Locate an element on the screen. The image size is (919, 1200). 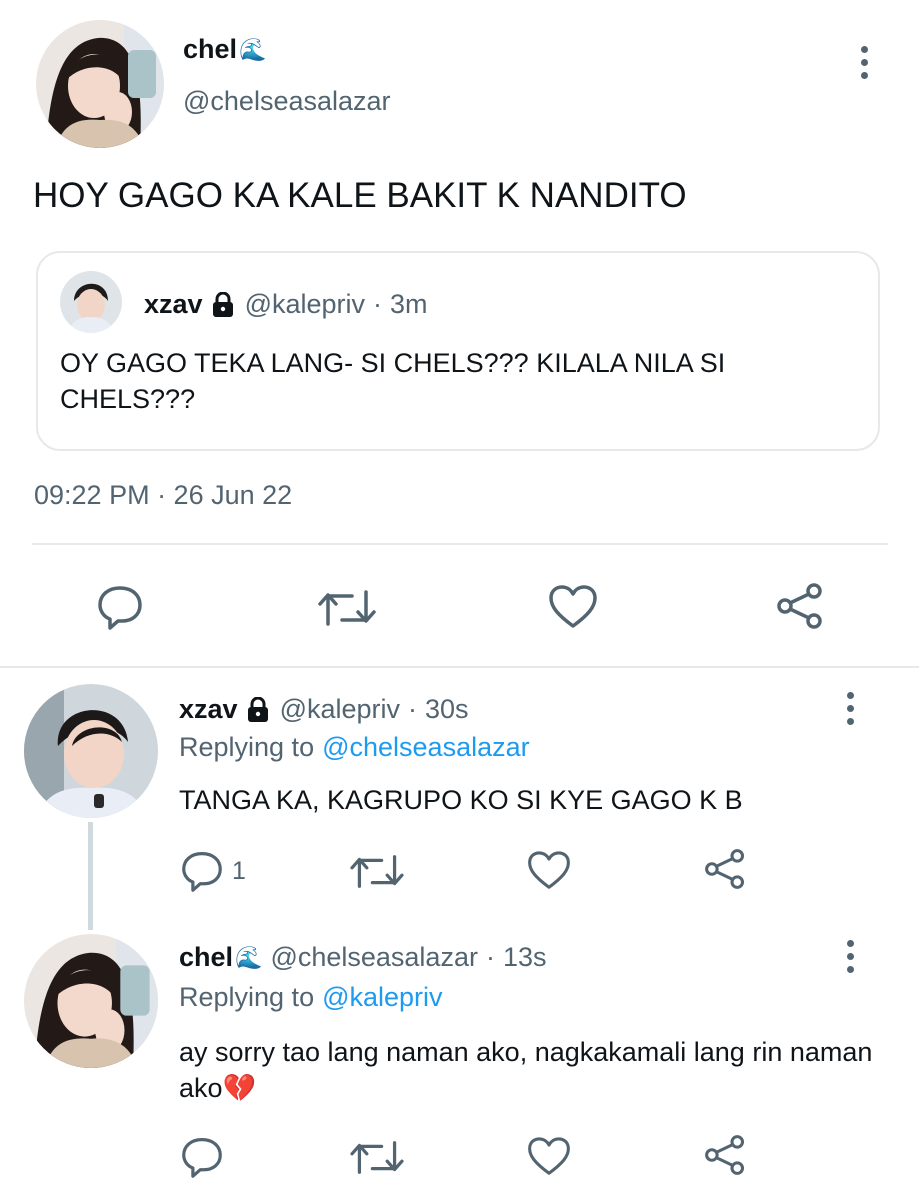
reply-time: 13s is located at coordinates (524, 957).